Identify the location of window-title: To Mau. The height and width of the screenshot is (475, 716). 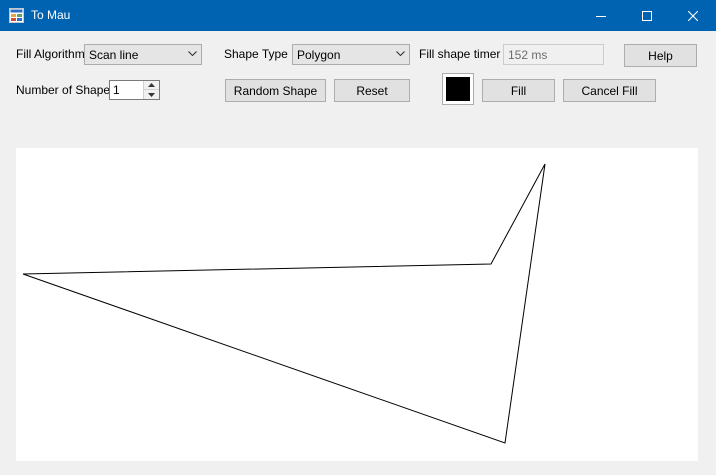
(51, 15).